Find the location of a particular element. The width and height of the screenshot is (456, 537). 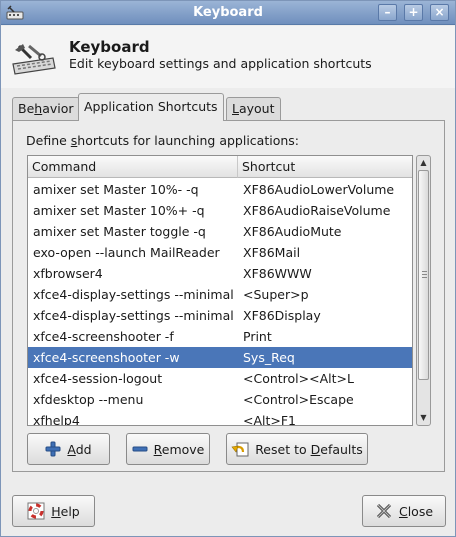

column-header-shortcut: Shortcut is located at coordinates (325, 167).